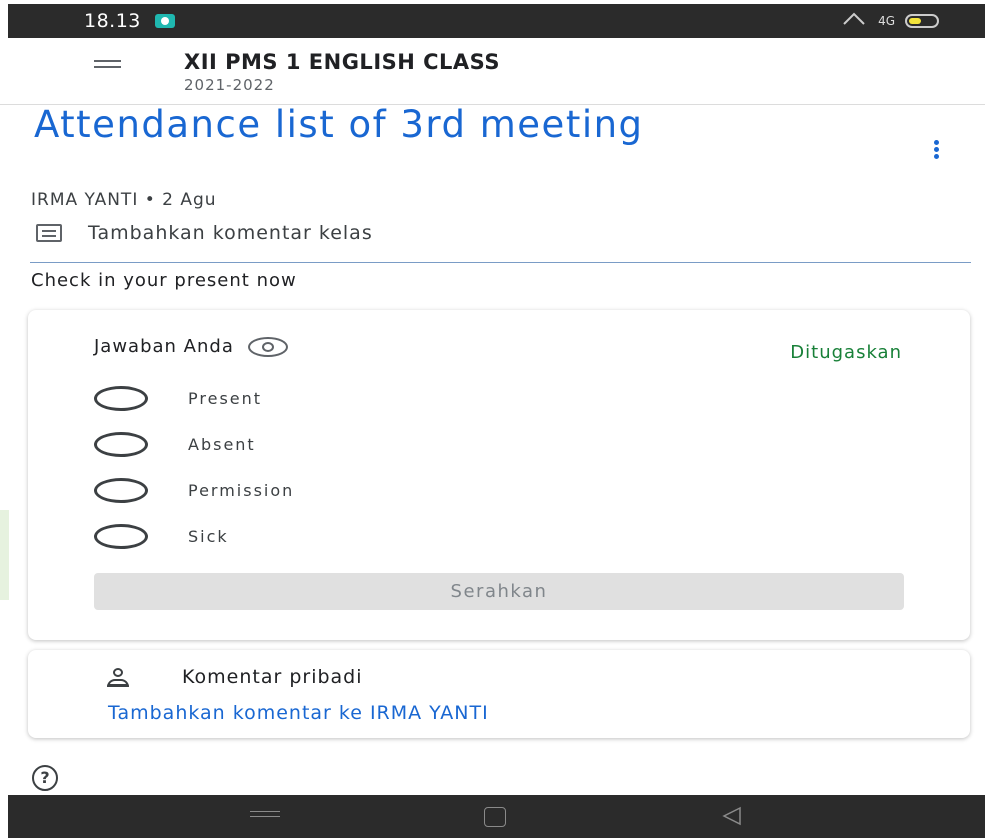  Describe the element at coordinates (229, 85) in the screenshot. I see `class-year: 2021-2022` at that location.